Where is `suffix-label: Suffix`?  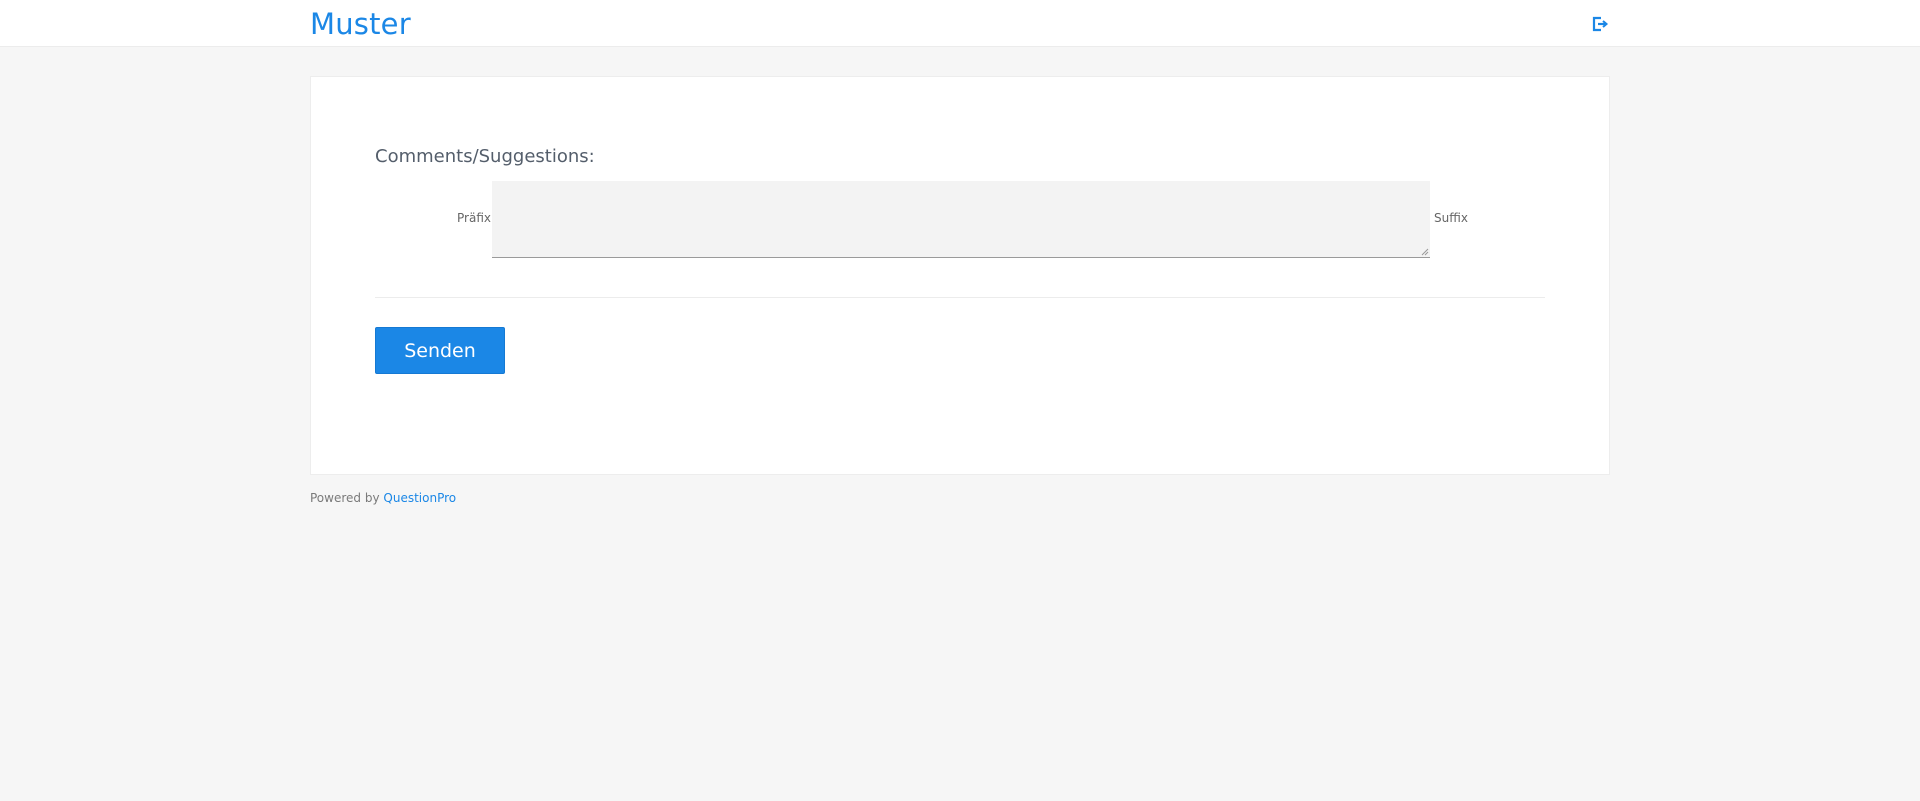 suffix-label: Suffix is located at coordinates (1451, 218).